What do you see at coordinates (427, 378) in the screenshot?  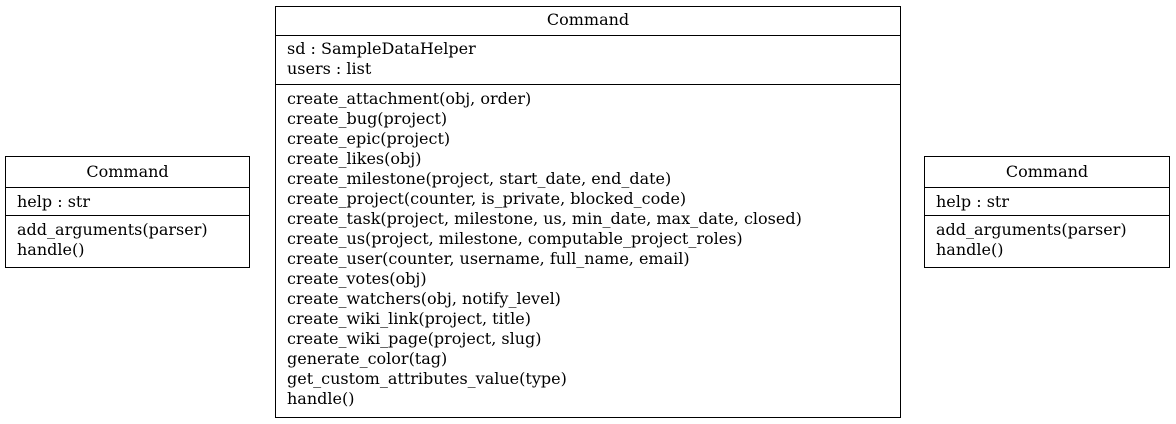 I see `method: get_custom_attributes_value(type)` at bounding box center [427, 378].